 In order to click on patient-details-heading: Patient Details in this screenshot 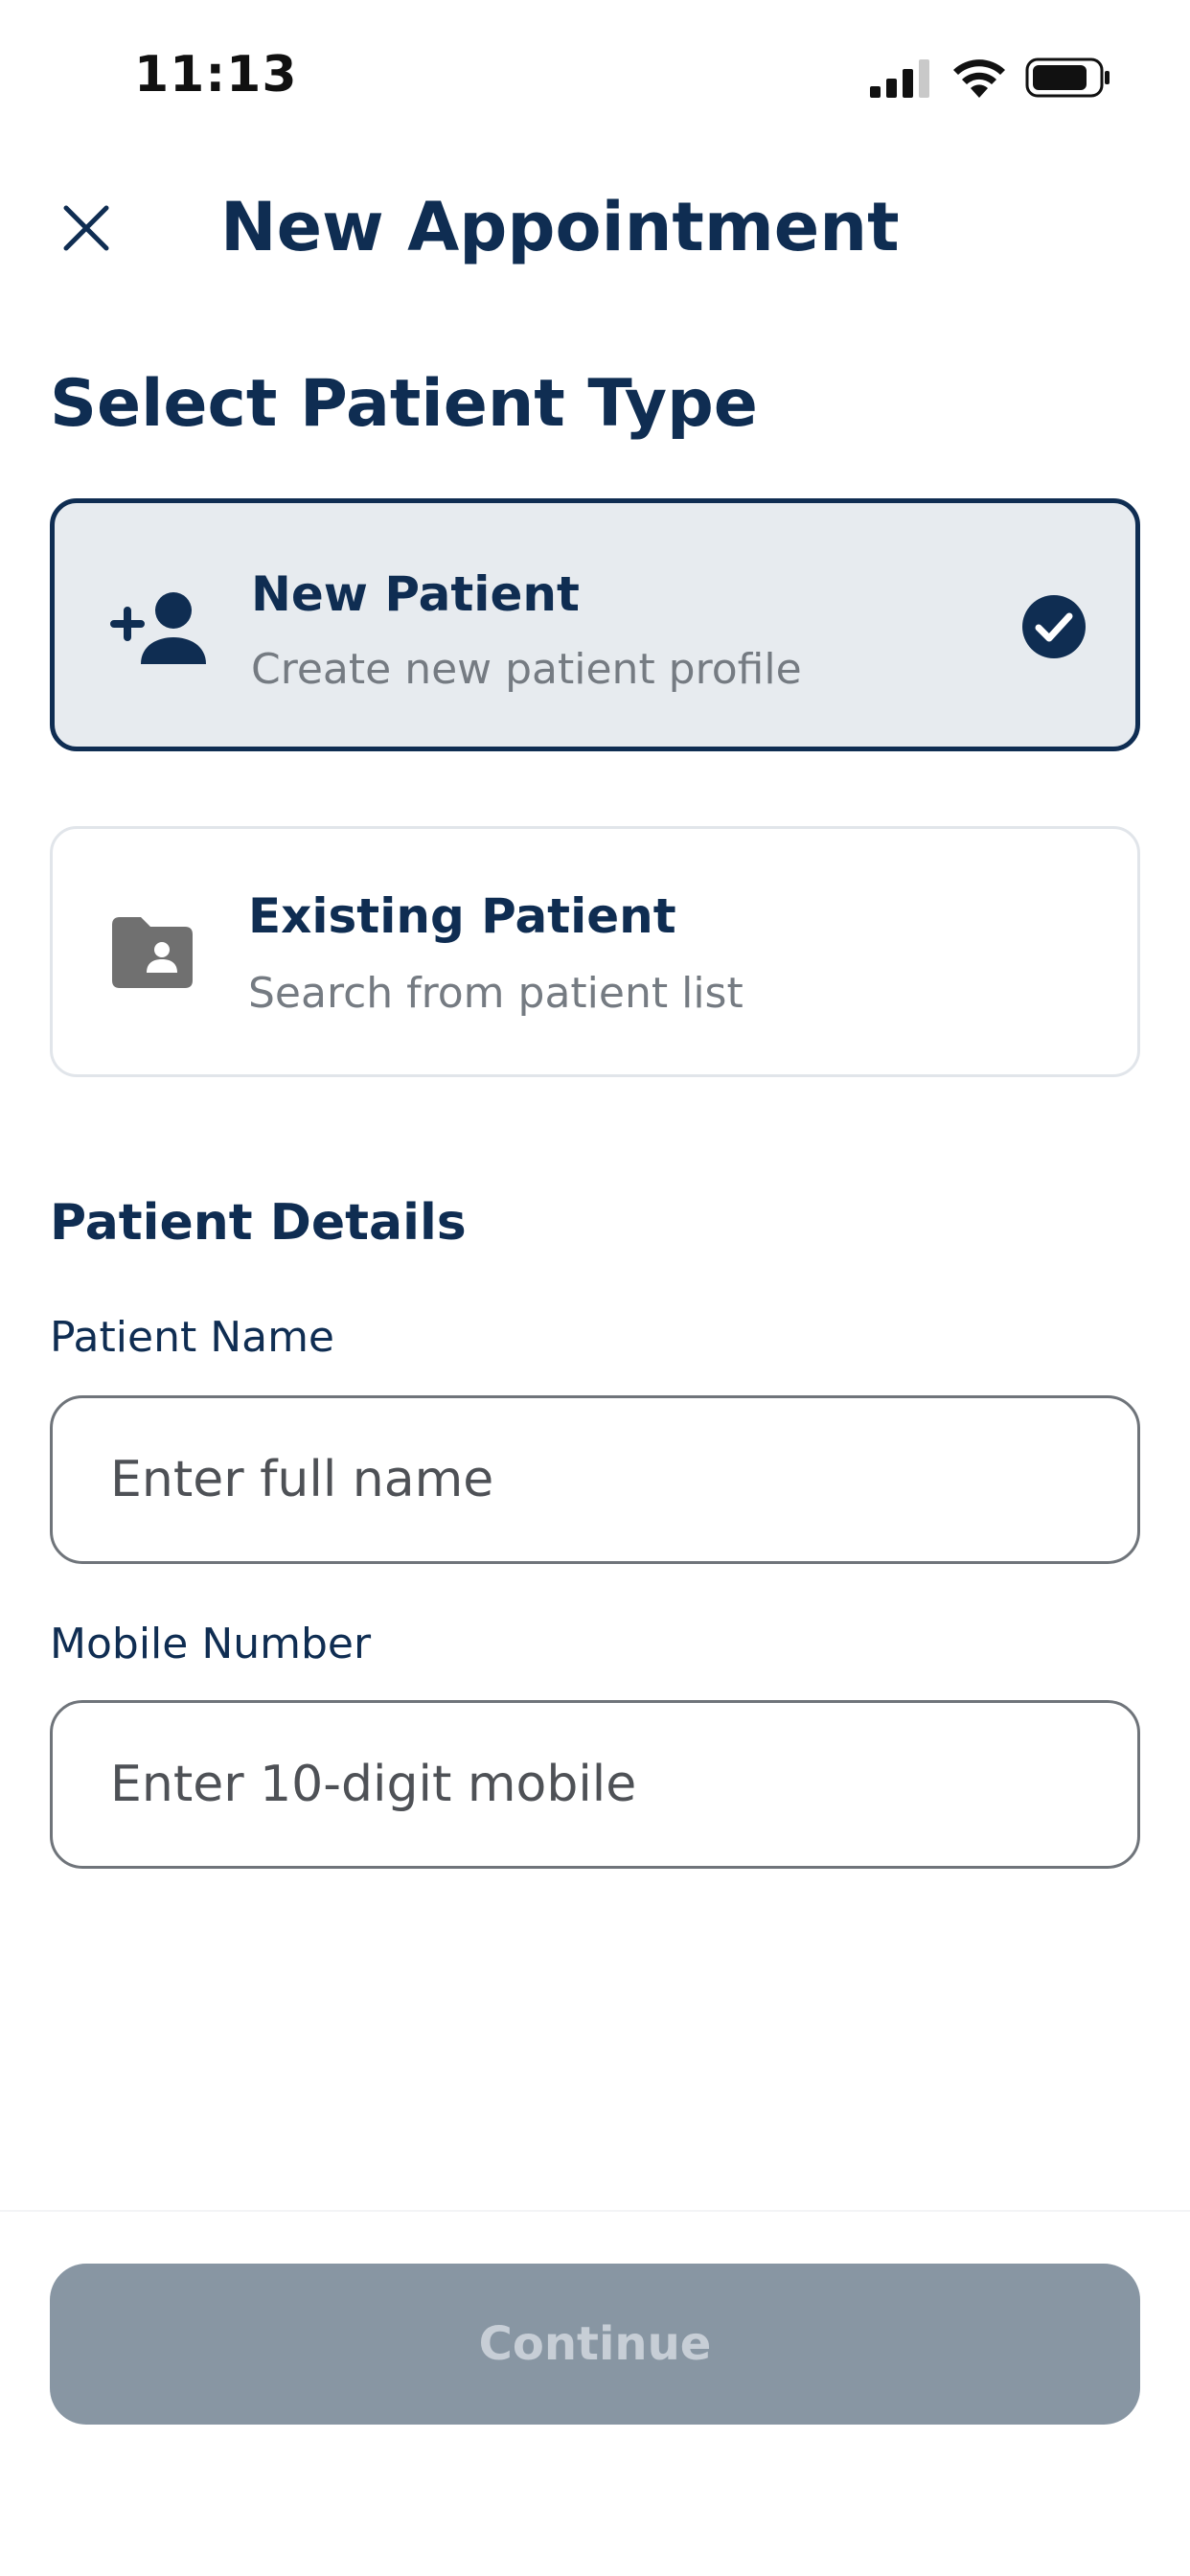, I will do `click(258, 1223)`.